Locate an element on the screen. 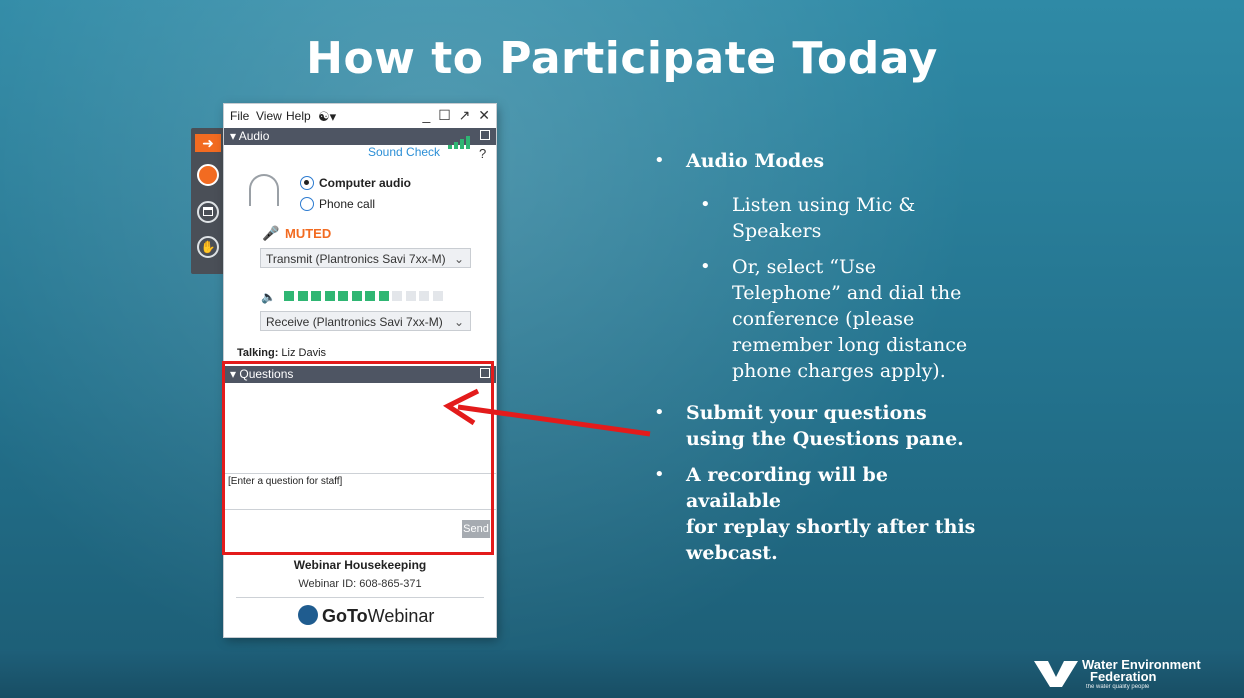 The image size is (1244, 698). bullet-line: for replay shortly after this is located at coordinates (831, 527).